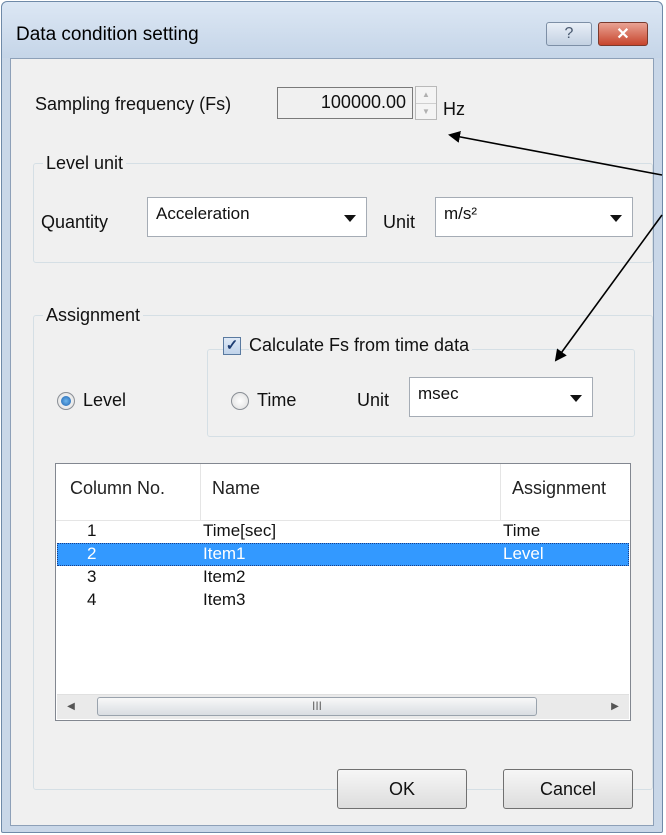 Image resolution: width=666 pixels, height=835 pixels. Describe the element at coordinates (555, 153) in the screenshot. I see `arrow-to-sampling-frequency` at that location.